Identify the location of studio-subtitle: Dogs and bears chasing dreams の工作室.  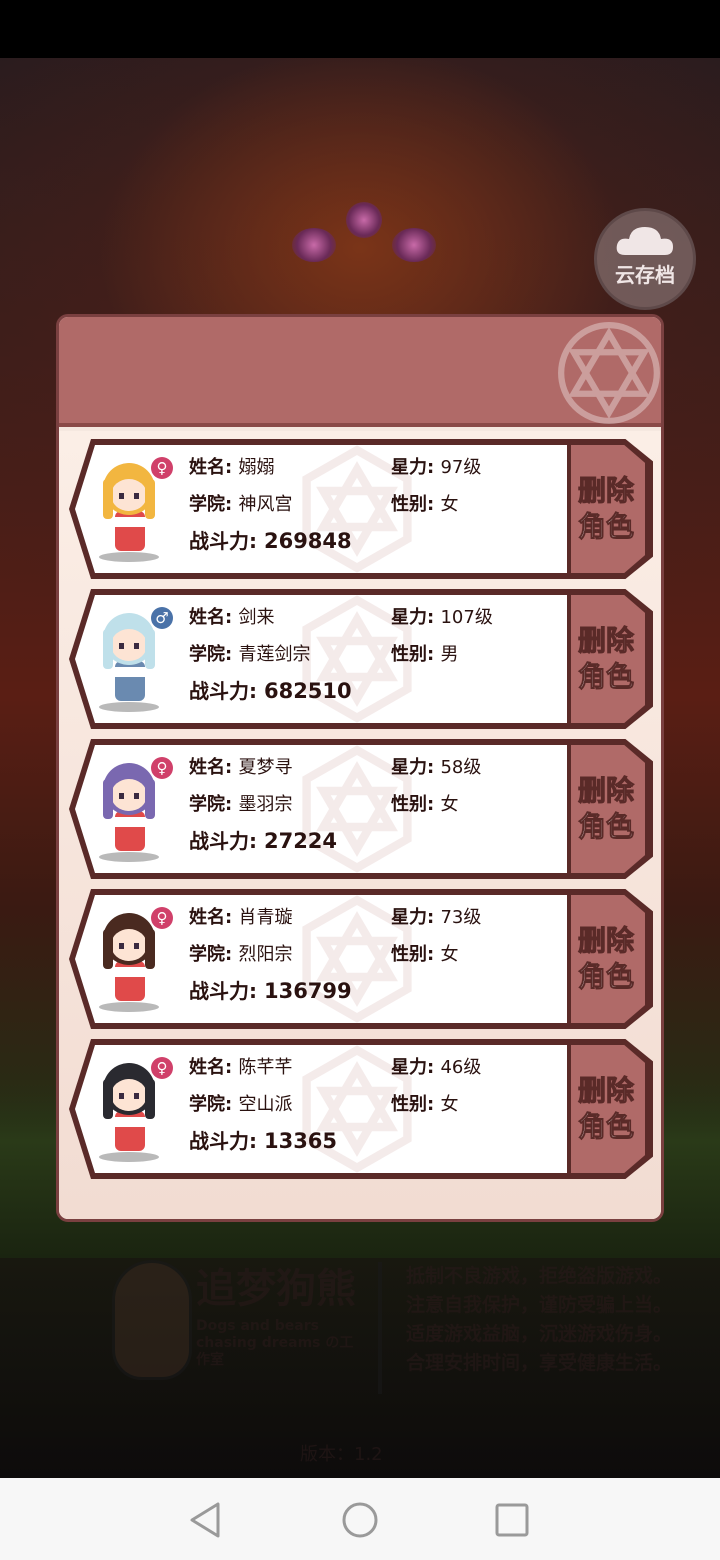
(275, 1343).